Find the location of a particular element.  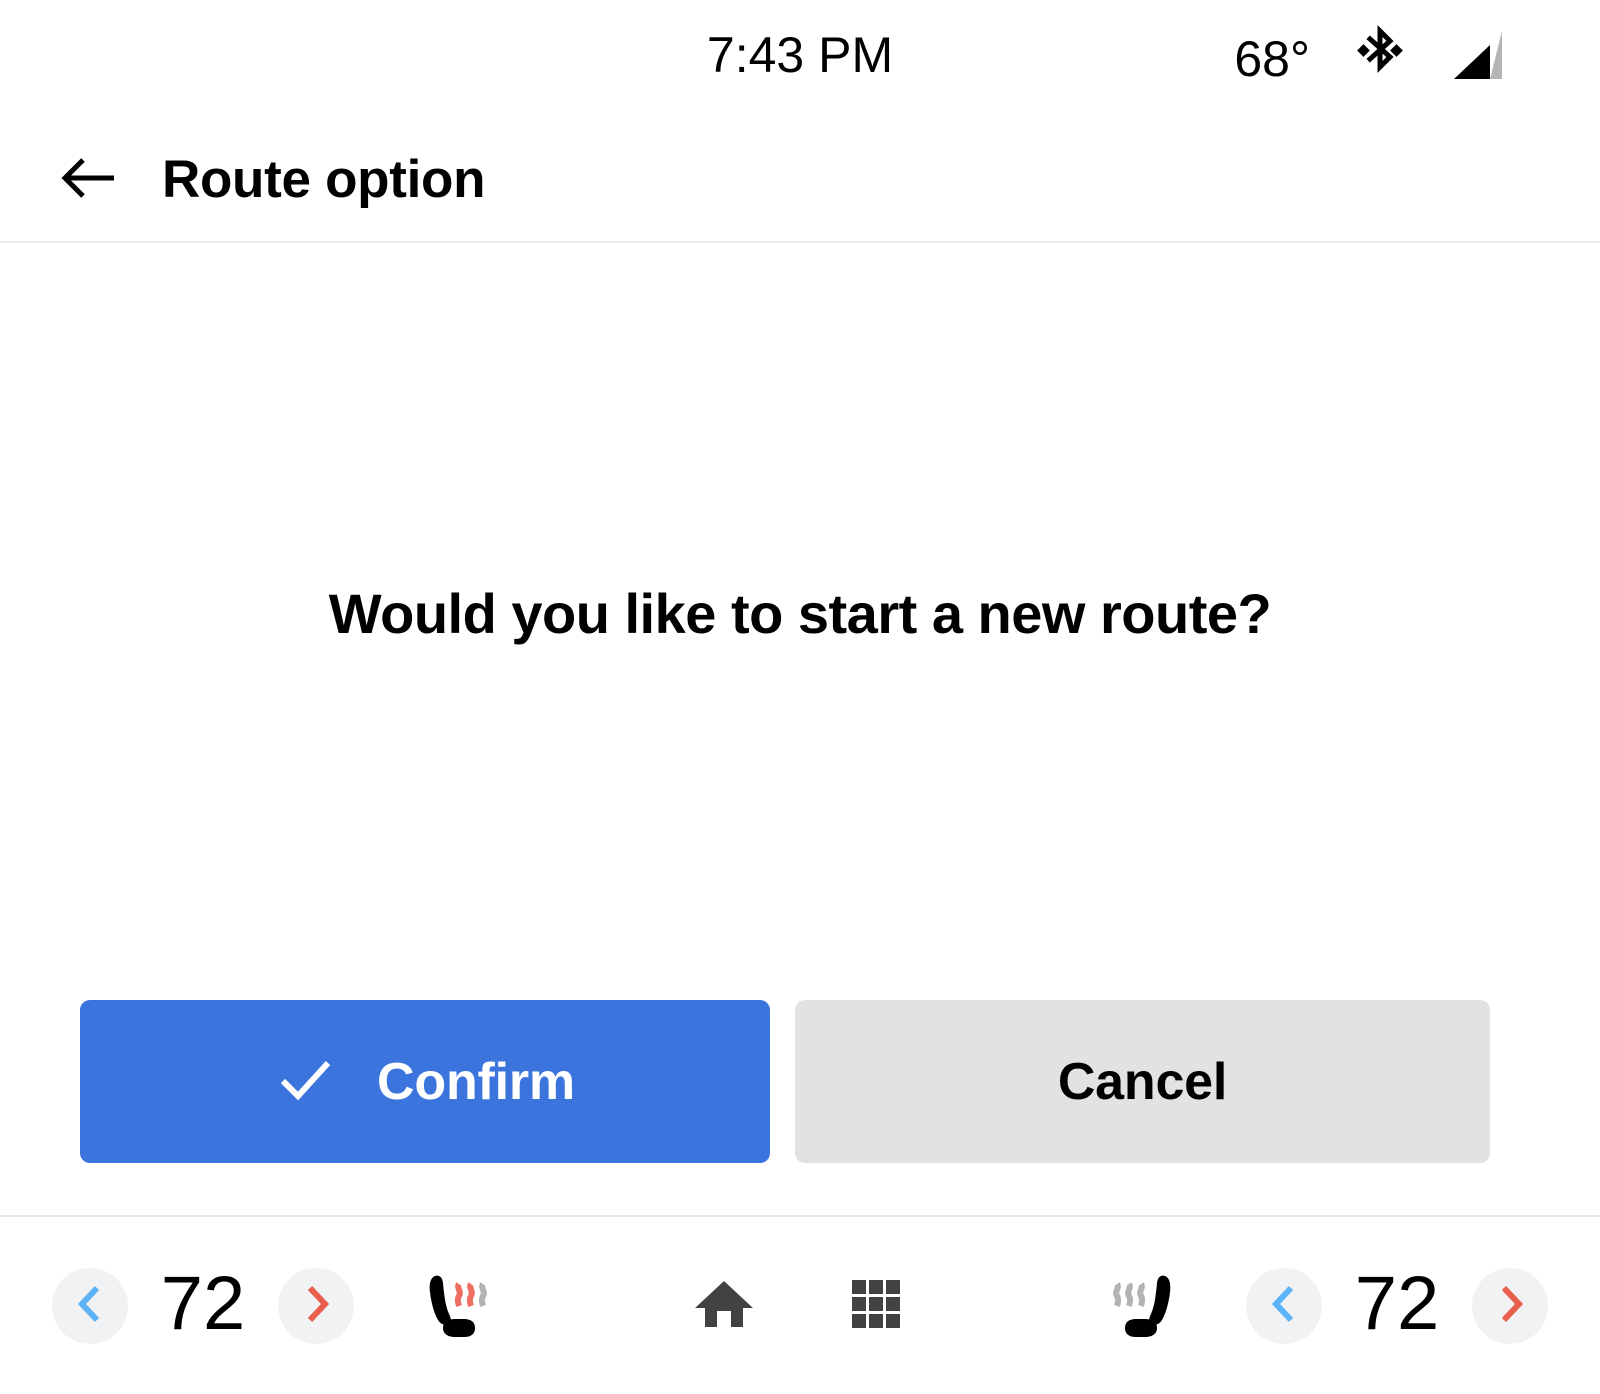

cancel-button: Cancel is located at coordinates (1142, 1081).